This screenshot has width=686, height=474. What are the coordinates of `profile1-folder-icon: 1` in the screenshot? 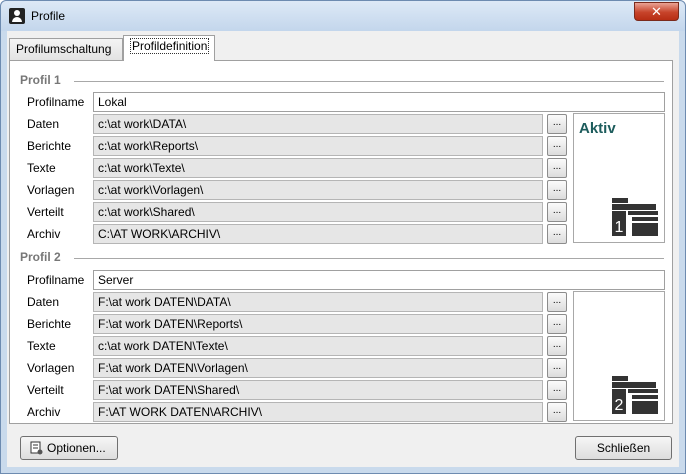 It's located at (635, 217).